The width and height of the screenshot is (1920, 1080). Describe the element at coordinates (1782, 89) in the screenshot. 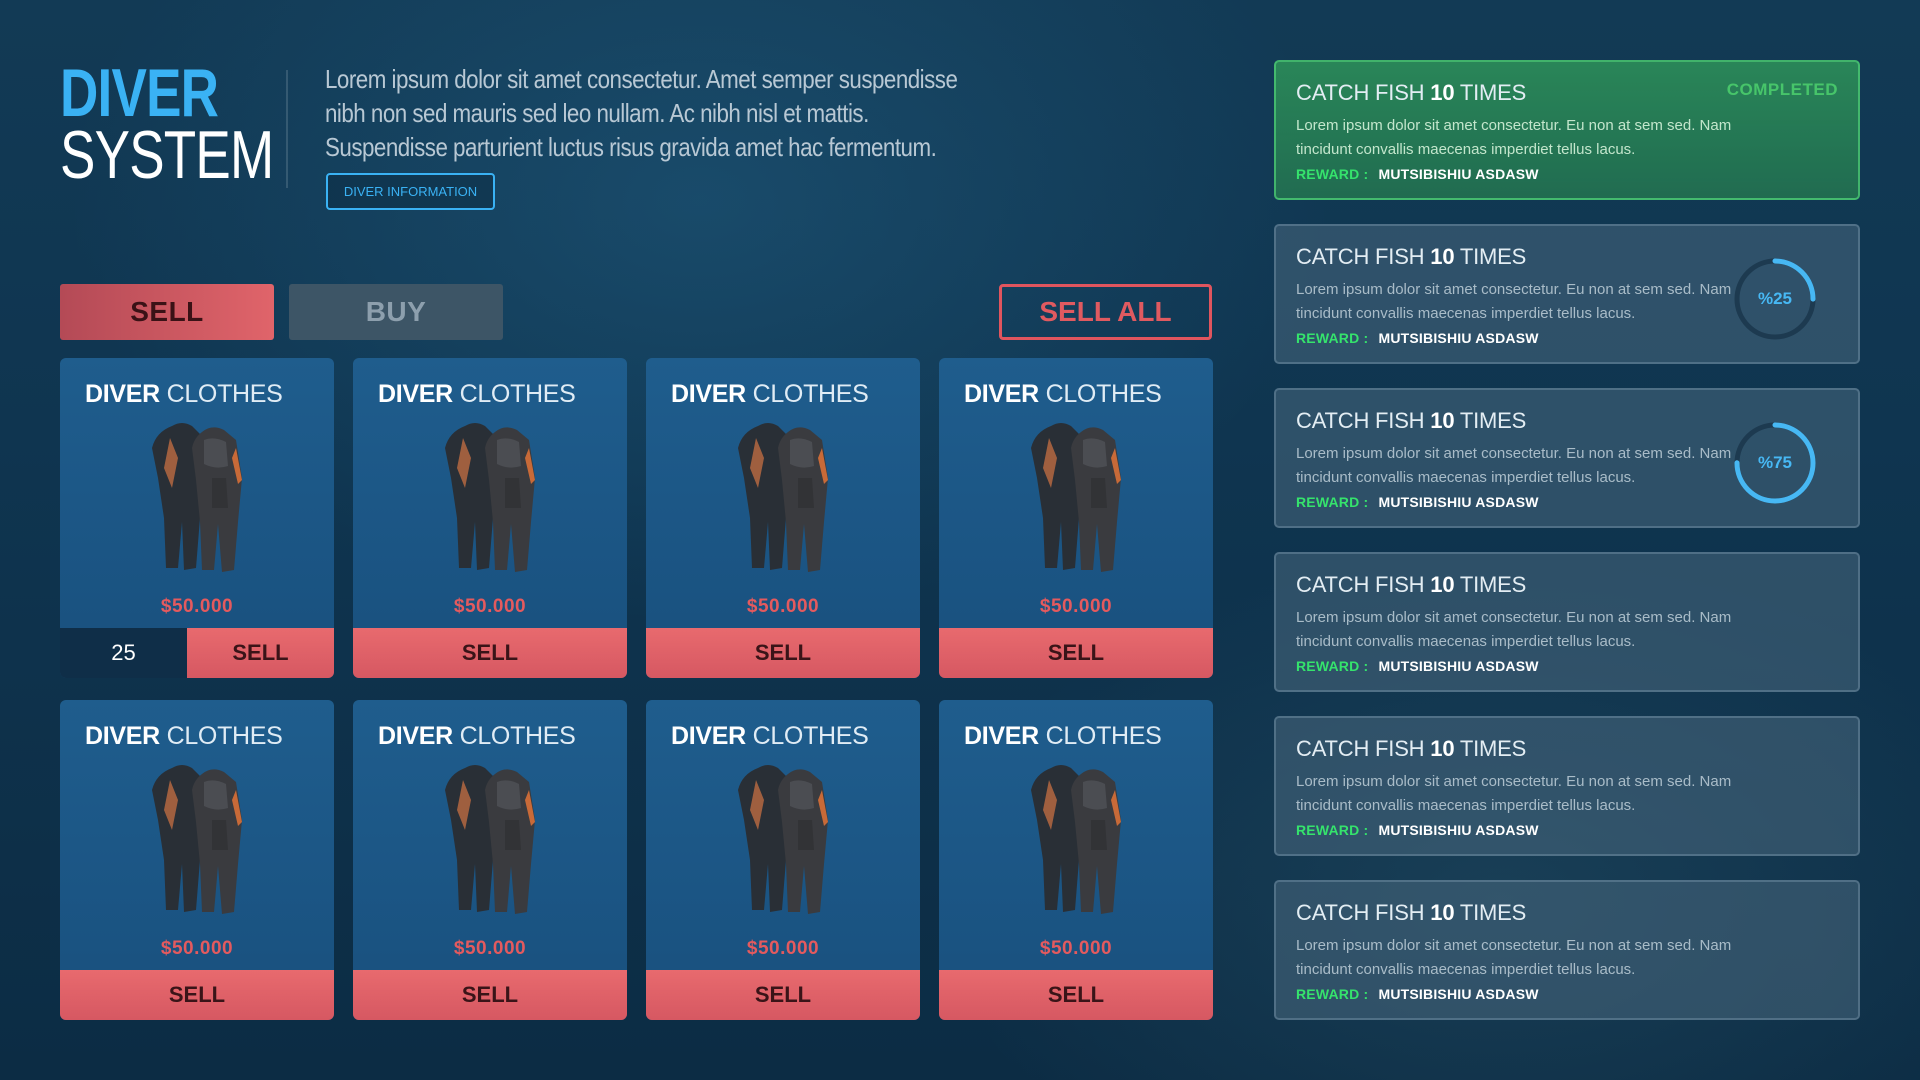

I see `quest-status: COMPLETED` at that location.